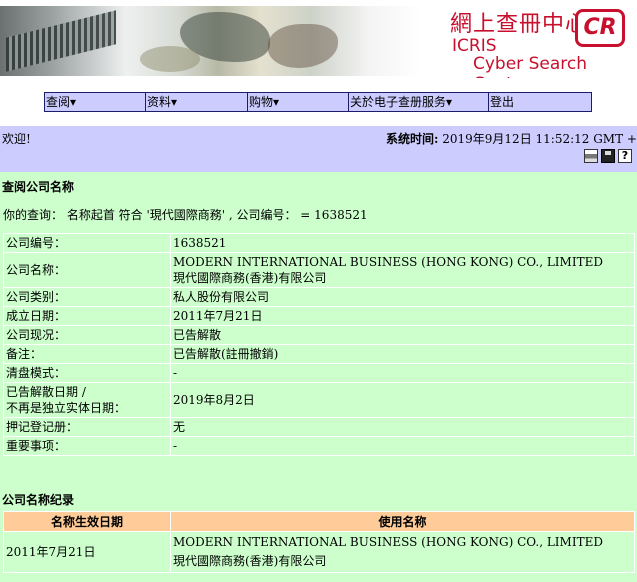 The width and height of the screenshot is (637, 582). I want to click on field-label: 押记登记册：, so click(87, 427).